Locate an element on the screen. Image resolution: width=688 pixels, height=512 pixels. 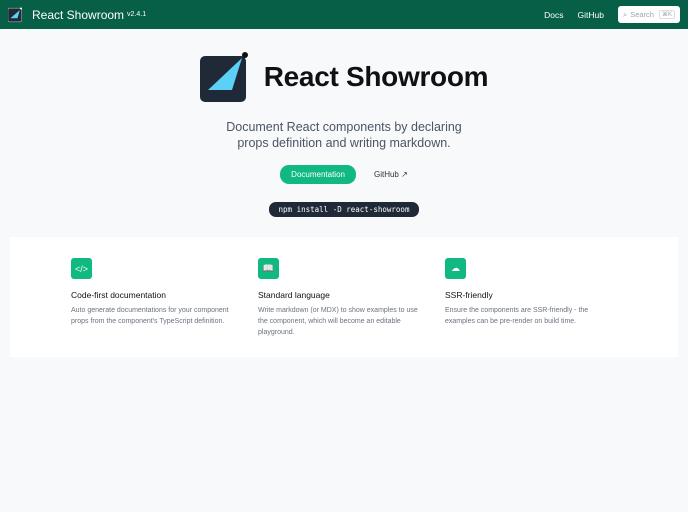
search-icon: ⌕ is located at coordinates (625, 14).